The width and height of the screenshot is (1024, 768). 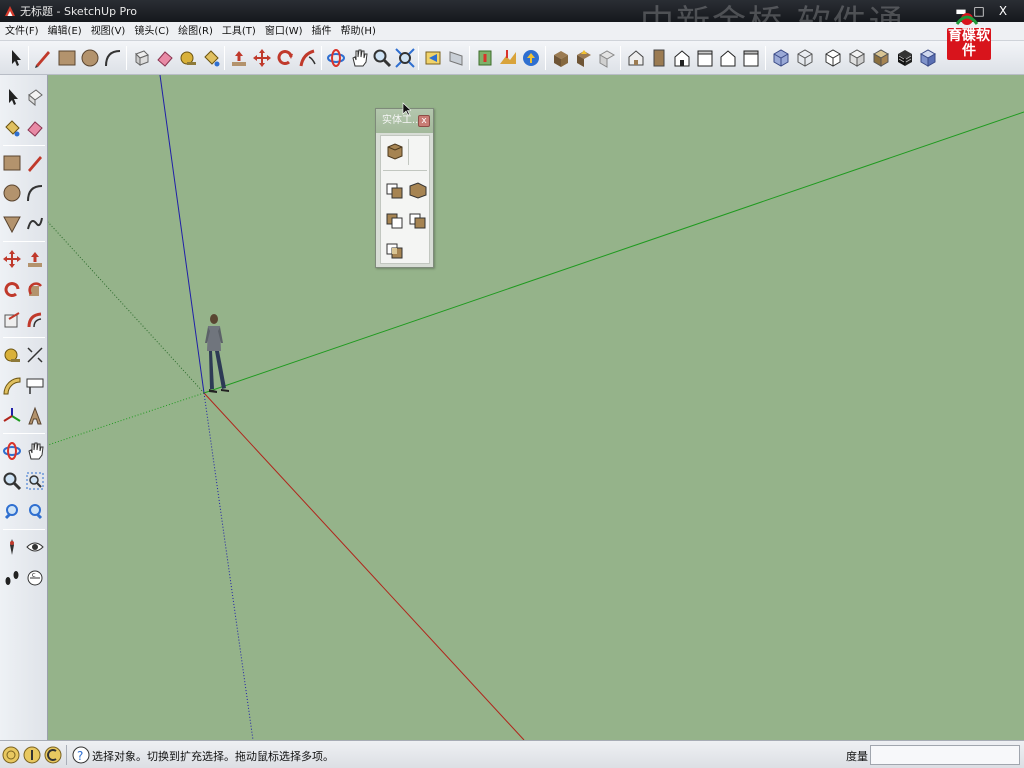 I want to click on left-view-icon, so click(x=751, y=58).